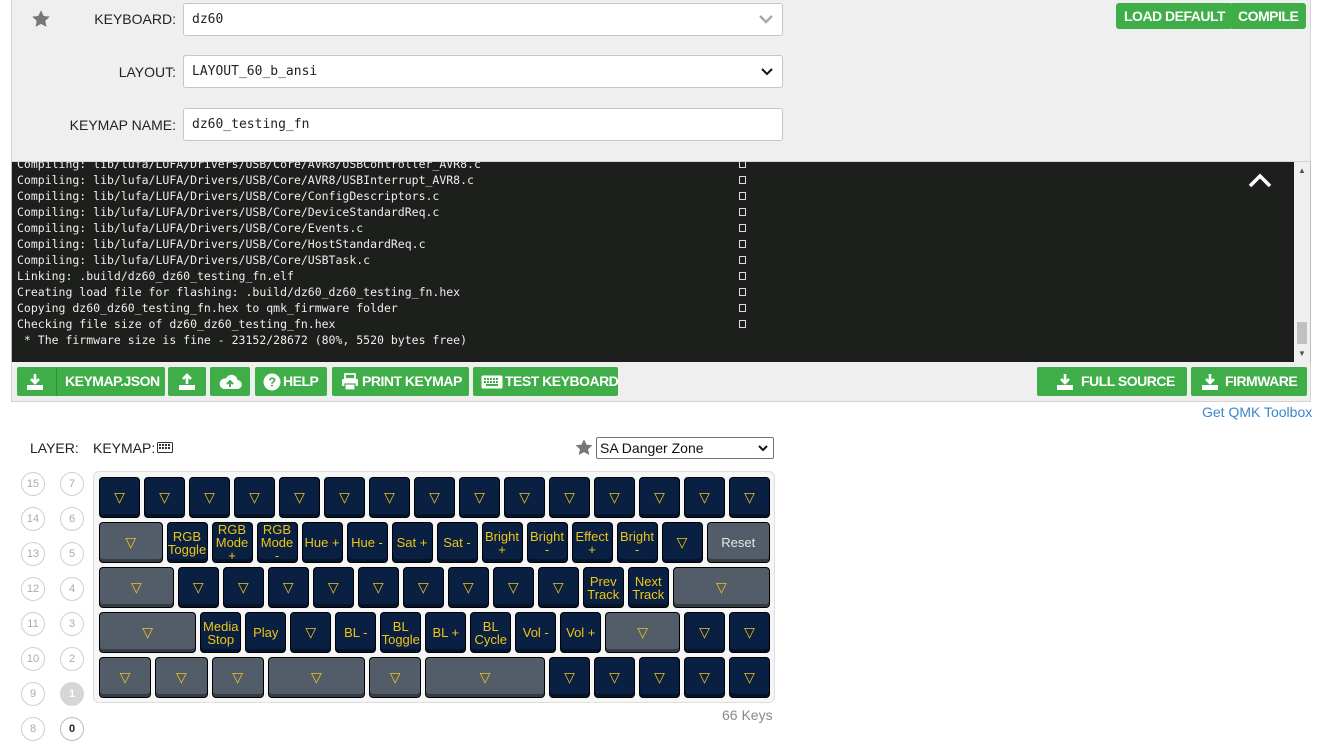 This screenshot has width=1320, height=741. Describe the element at coordinates (569, 677) in the screenshot. I see `key-r4-c6: ▽` at that location.